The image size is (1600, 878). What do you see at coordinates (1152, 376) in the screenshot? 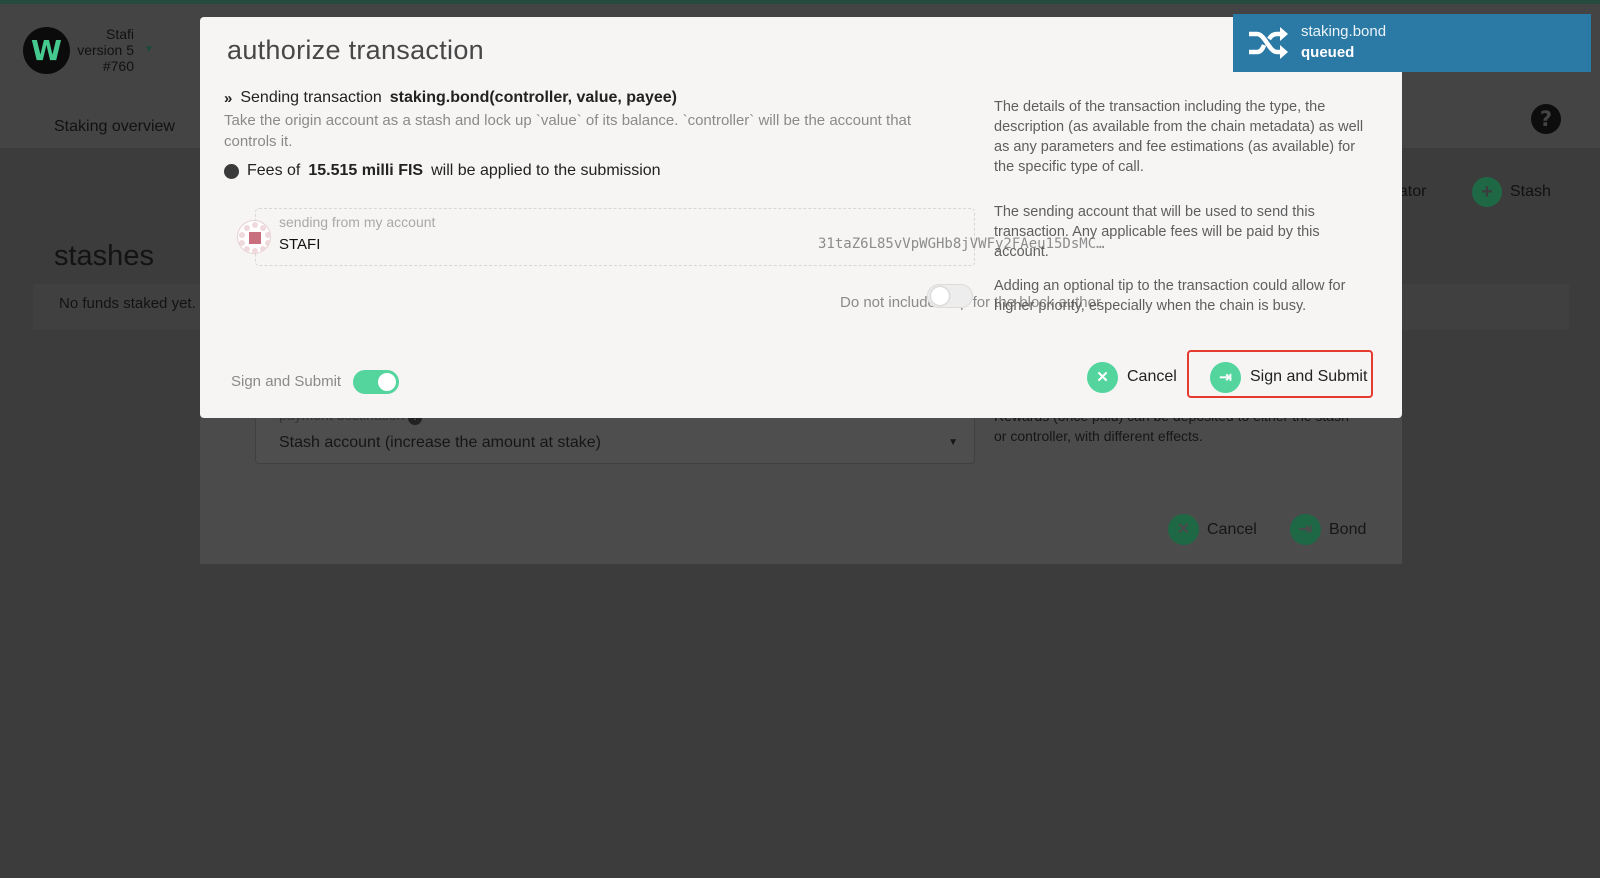
I see `cancel-label: Cancel` at bounding box center [1152, 376].